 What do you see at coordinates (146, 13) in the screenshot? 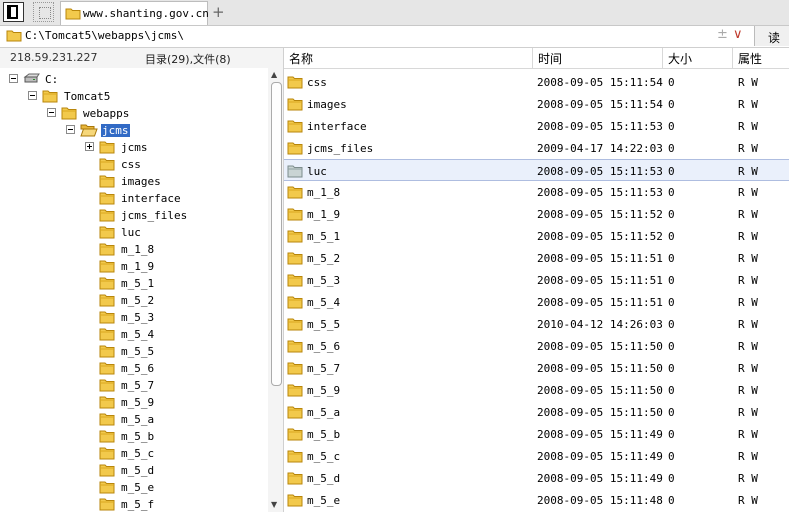
I see `tab-label: www.shanting.gov.cn` at bounding box center [146, 13].